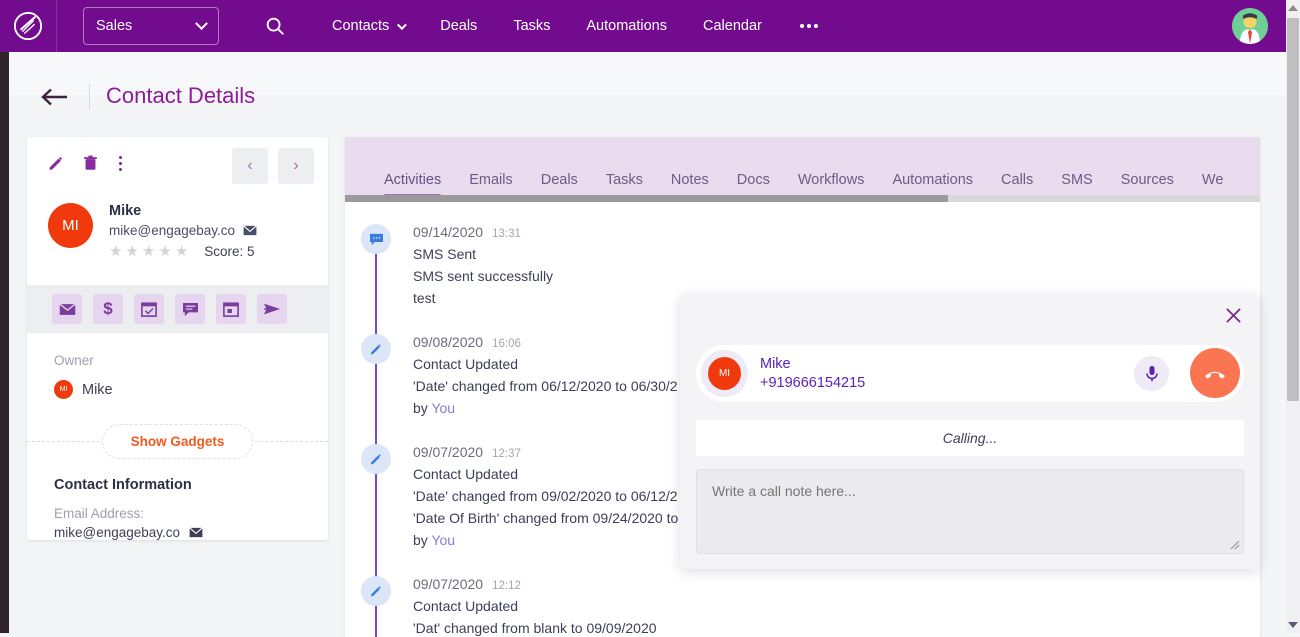  I want to click on email-address-value: mike@engagebay.co, so click(117, 532).